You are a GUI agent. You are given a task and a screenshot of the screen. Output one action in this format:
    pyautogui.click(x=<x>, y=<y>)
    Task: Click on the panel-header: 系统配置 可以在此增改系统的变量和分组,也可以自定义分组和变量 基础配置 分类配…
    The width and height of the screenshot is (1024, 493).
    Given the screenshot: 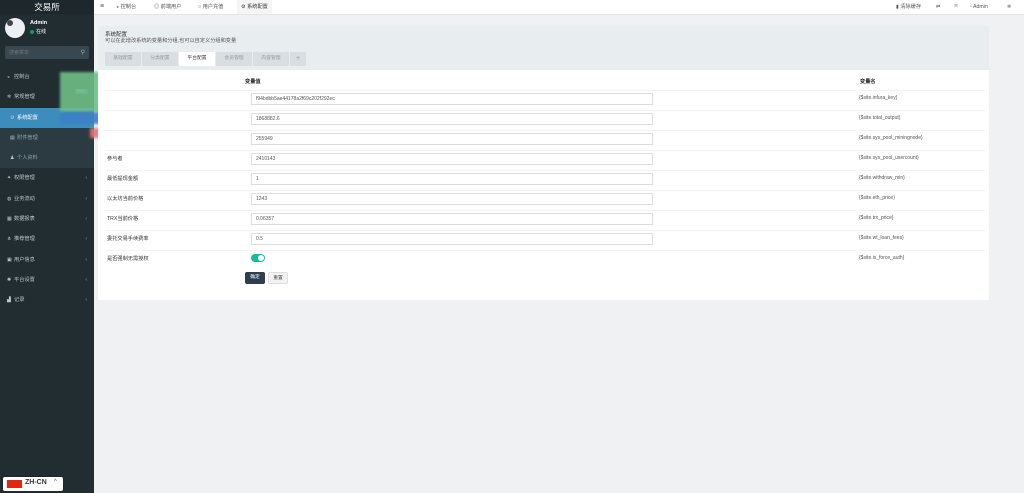 What is the action you would take?
    pyautogui.click(x=543, y=48)
    